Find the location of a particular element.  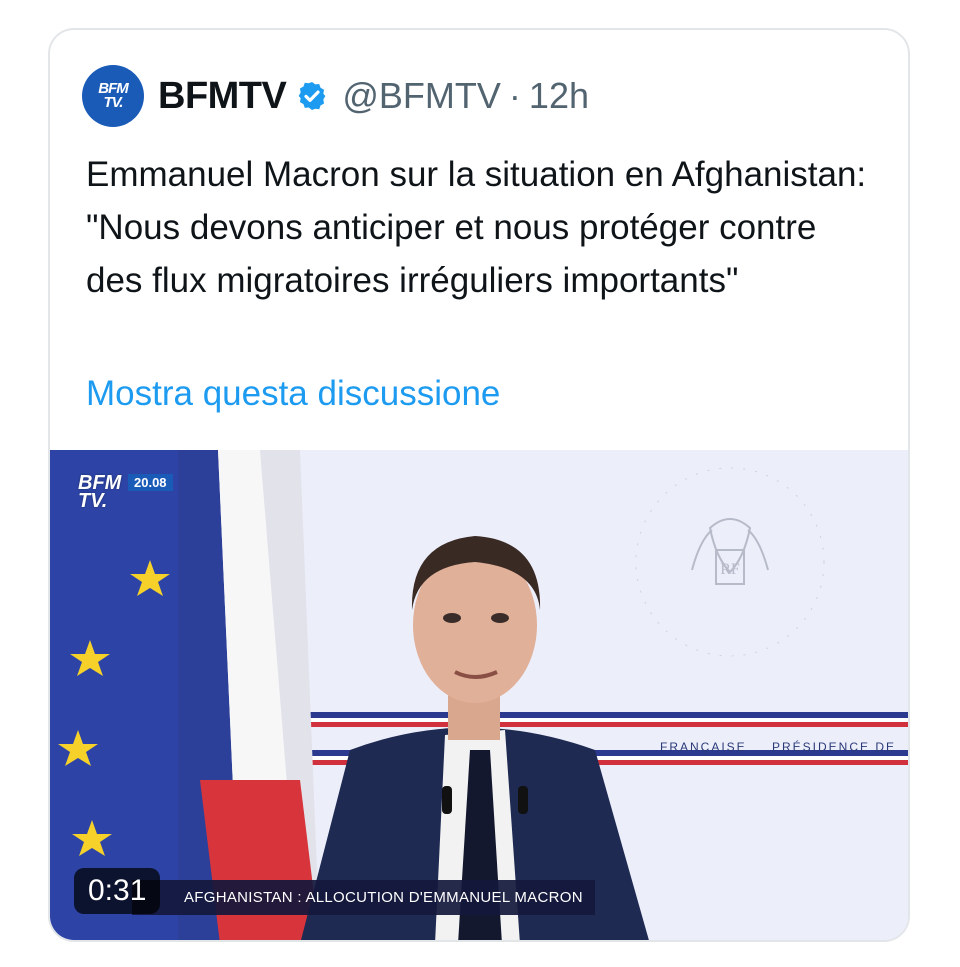

channel-clock: 20.08 is located at coordinates (150, 482).